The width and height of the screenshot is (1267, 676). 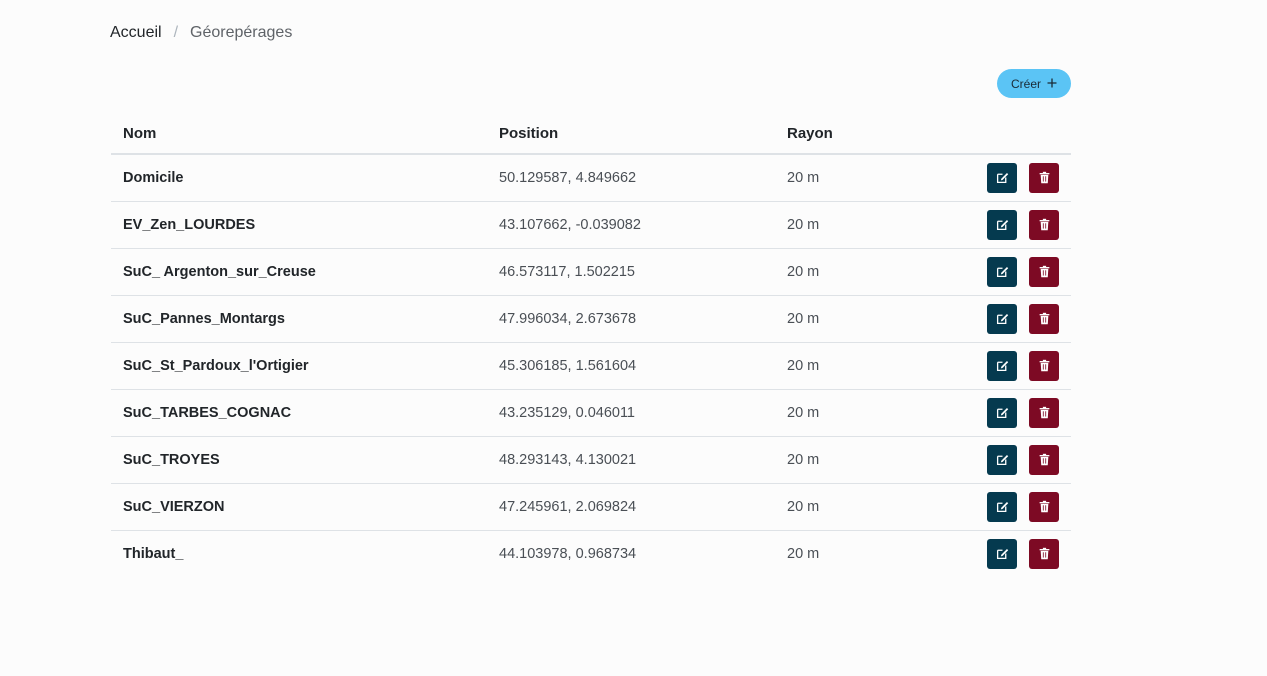 What do you see at coordinates (299, 225) in the screenshot?
I see `geofence-name: EV_Zen_LOURDES` at bounding box center [299, 225].